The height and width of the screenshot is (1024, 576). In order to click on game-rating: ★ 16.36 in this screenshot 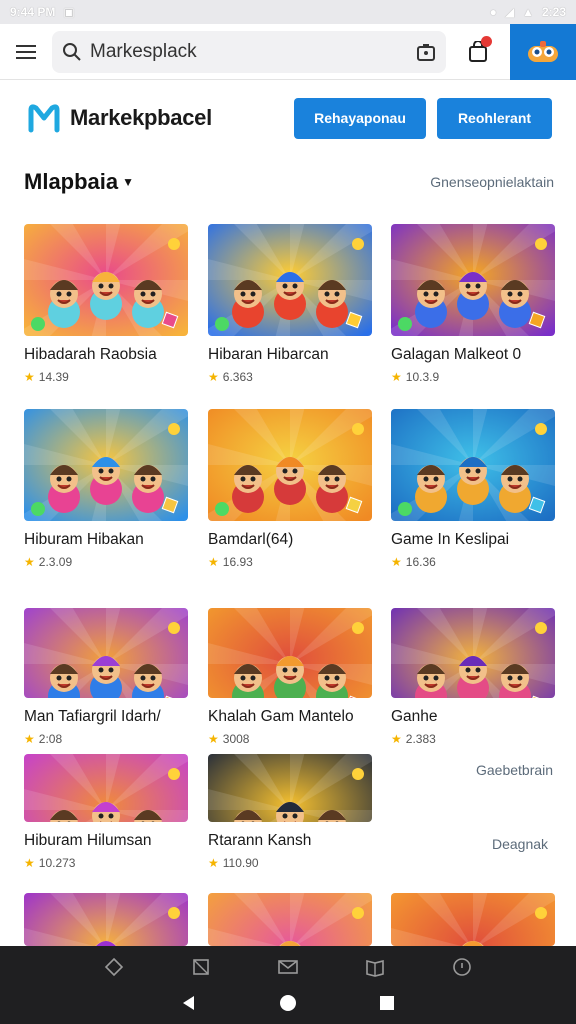, I will do `click(473, 562)`.